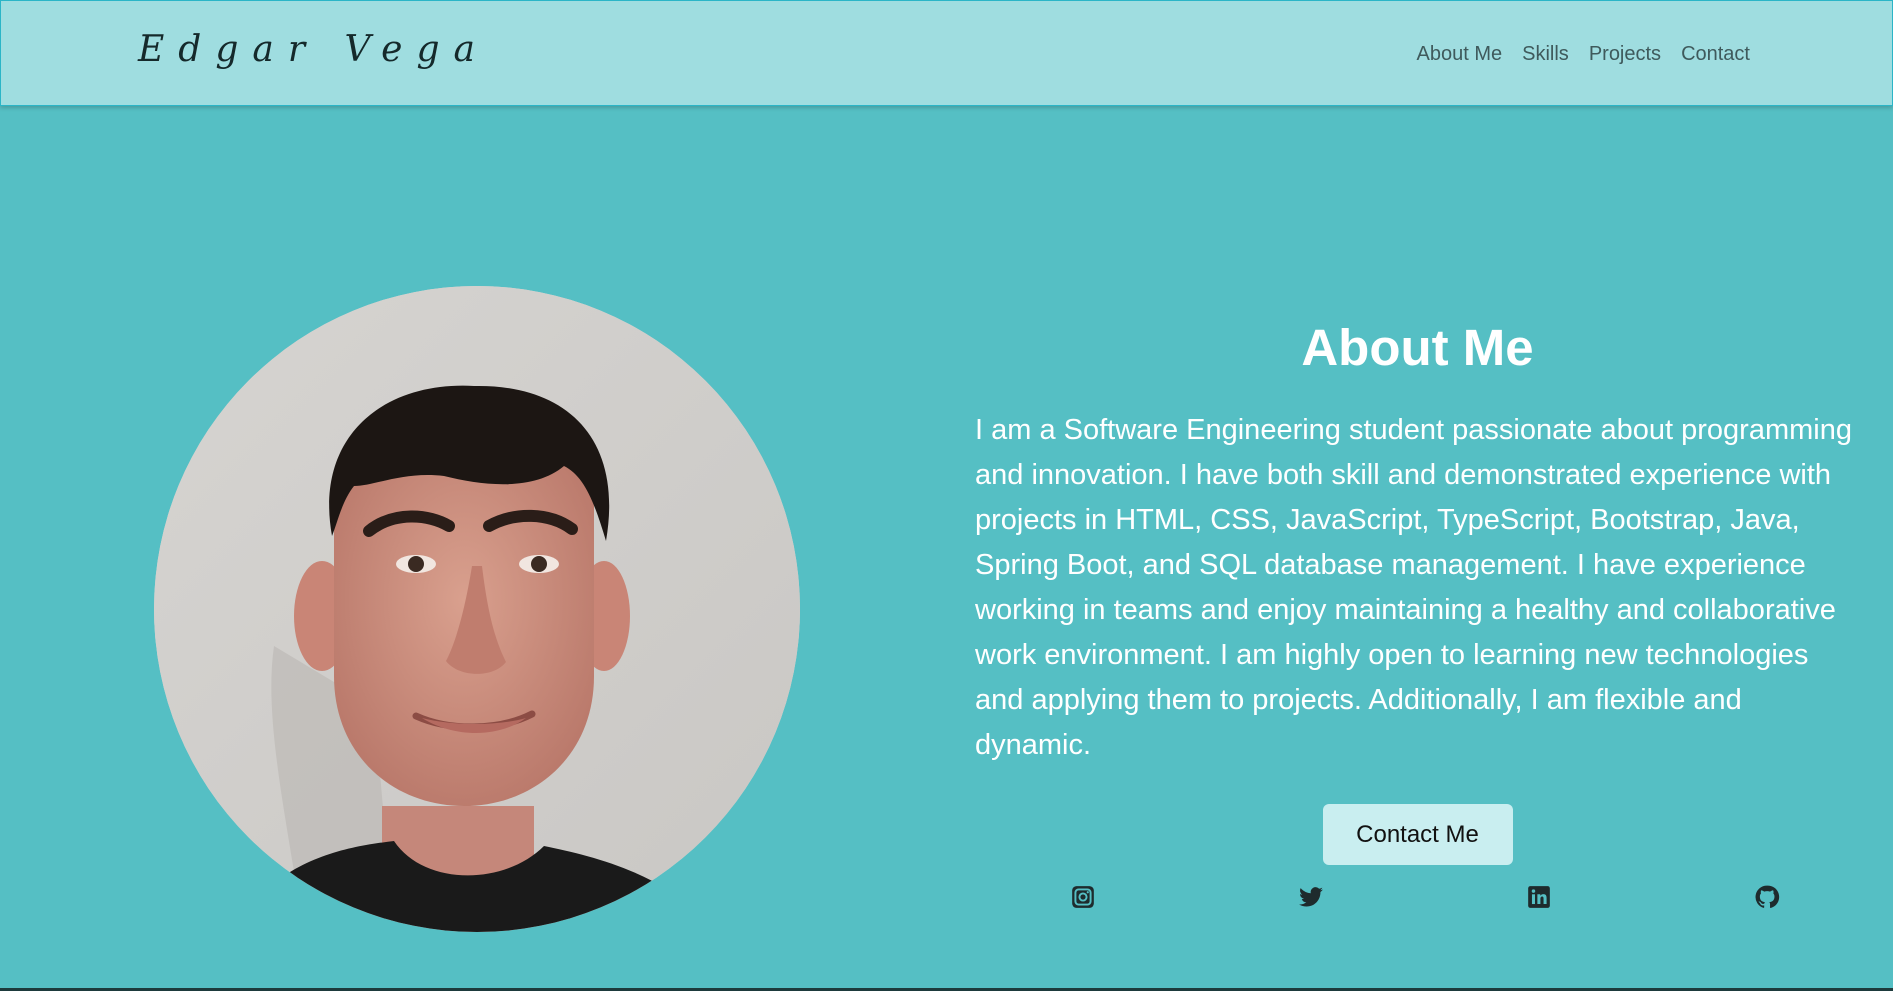 The width and height of the screenshot is (1893, 991). Describe the element at coordinates (1460, 54) in the screenshot. I see `nav-link-about-me: About Me` at that location.